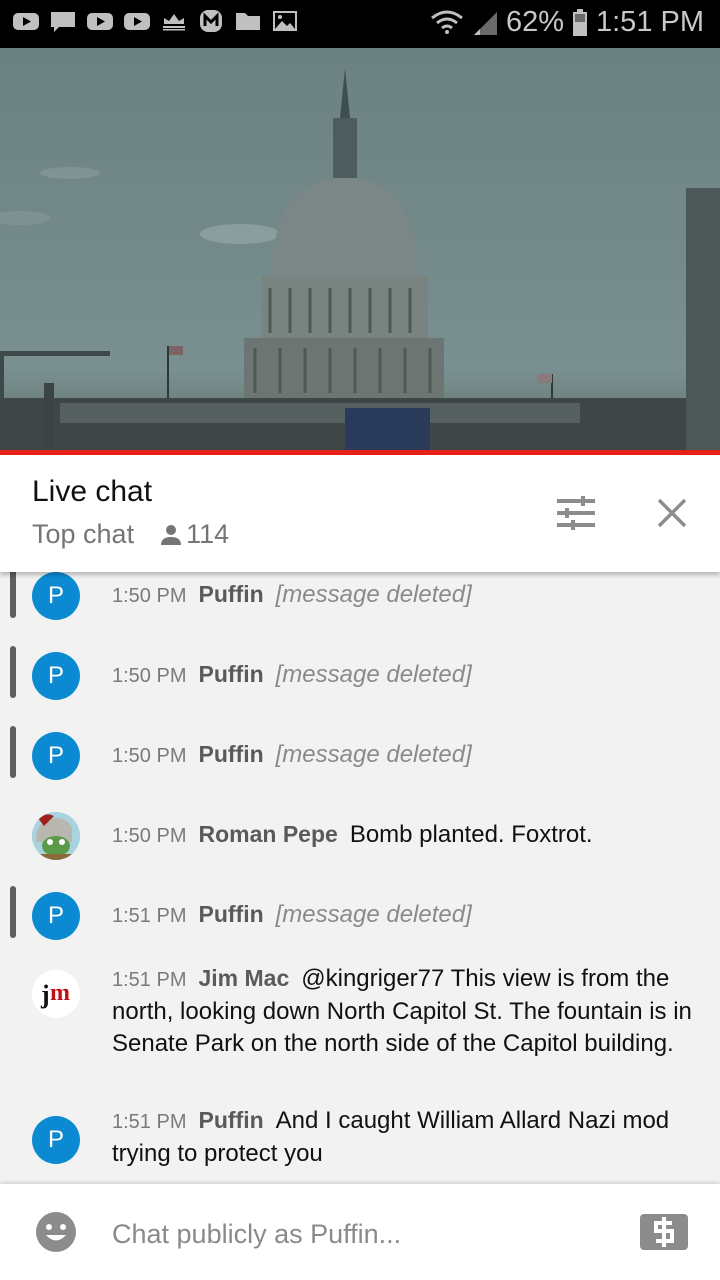 The height and width of the screenshot is (1280, 720). I want to click on svg-text: m, so click(60, 993).